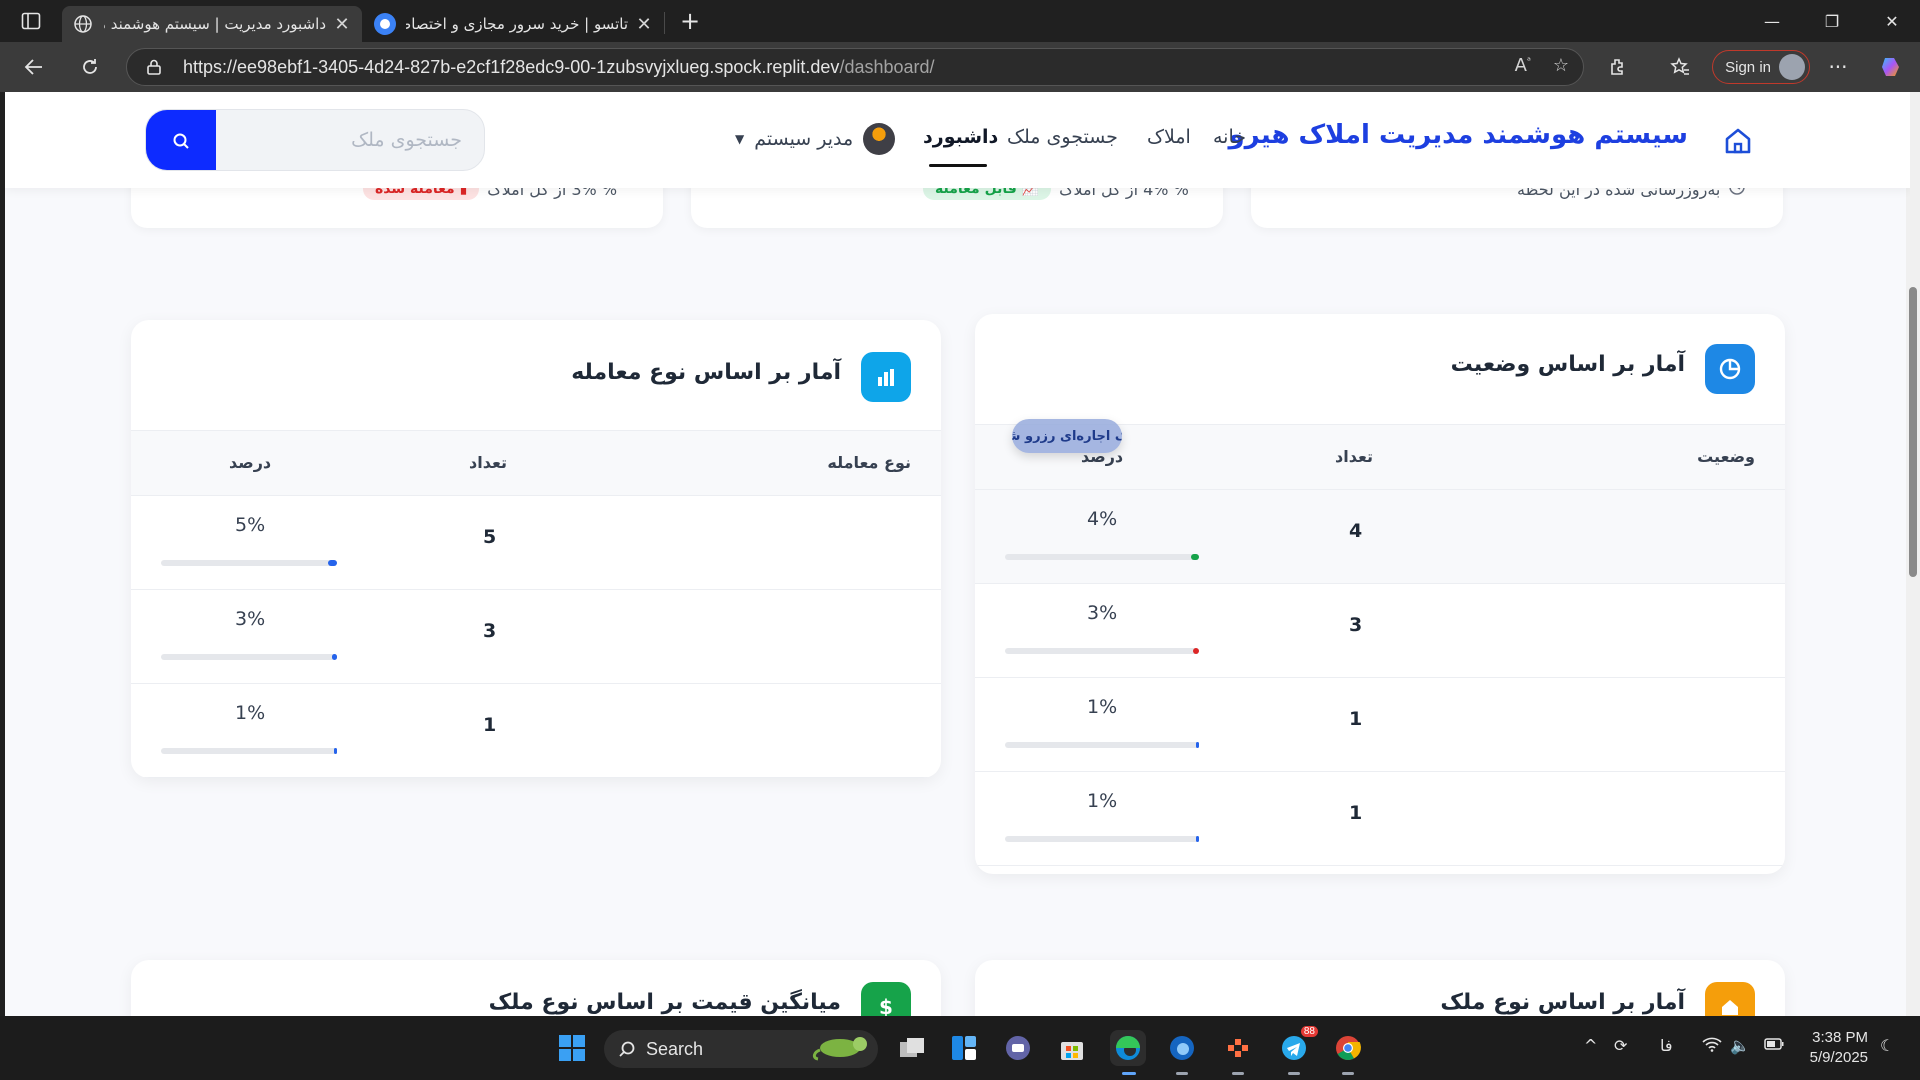 Image resolution: width=1920 pixels, height=1080 pixels. I want to click on widgets-icon, so click(964, 1048).